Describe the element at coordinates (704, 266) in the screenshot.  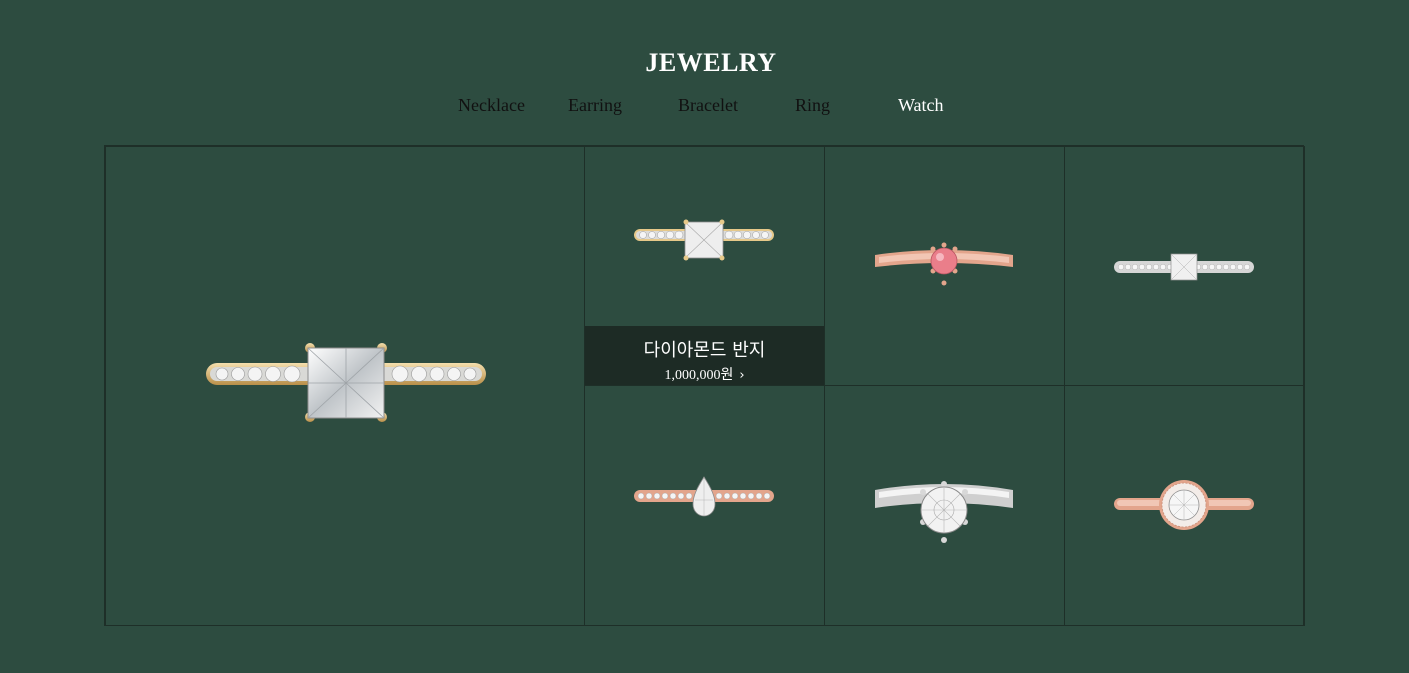
I see `product-card: 다이아몬드 반지 1,000,000원 ›` at that location.